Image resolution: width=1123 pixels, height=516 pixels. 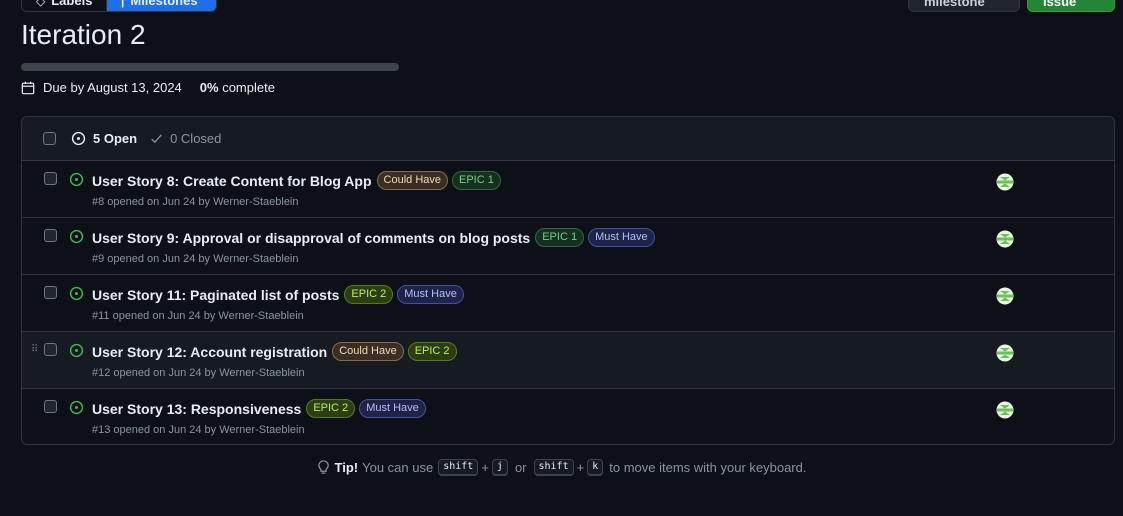 What do you see at coordinates (28, 87) in the screenshot?
I see `calendar-icon` at bounding box center [28, 87].